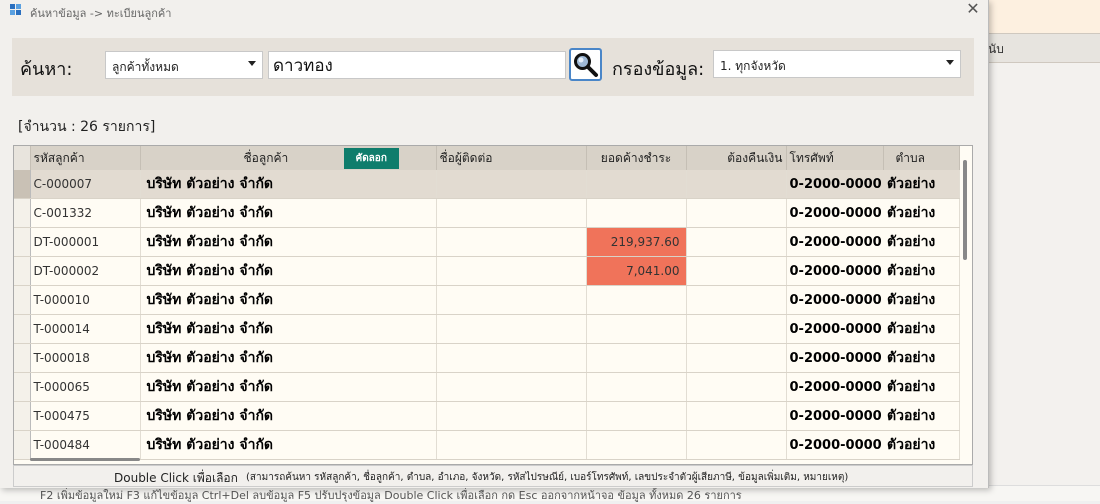 The image size is (1100, 504). Describe the element at coordinates (921, 158) in the screenshot. I see `col-header-subdistrict: ตำบล` at that location.